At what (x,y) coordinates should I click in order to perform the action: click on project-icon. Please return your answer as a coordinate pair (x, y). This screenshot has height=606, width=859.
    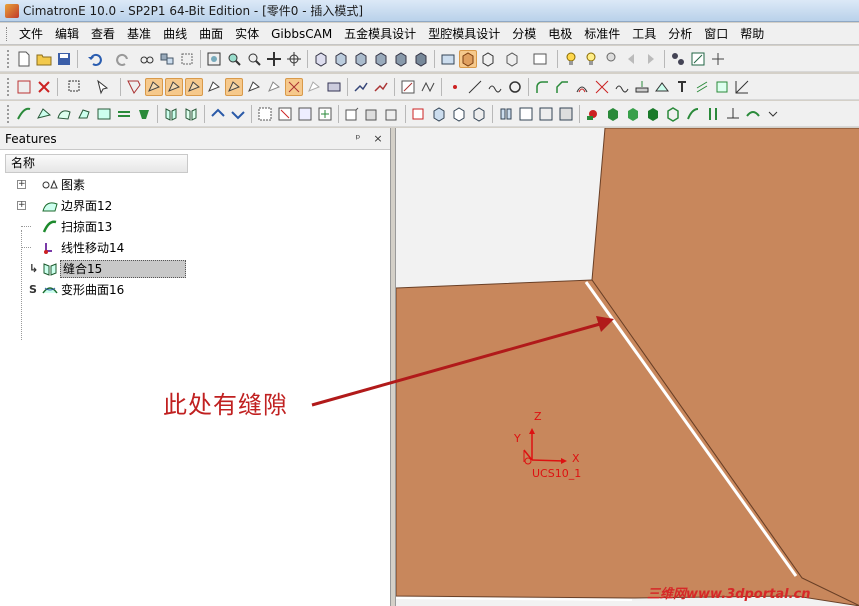
    Looking at the image, I should click on (642, 87).